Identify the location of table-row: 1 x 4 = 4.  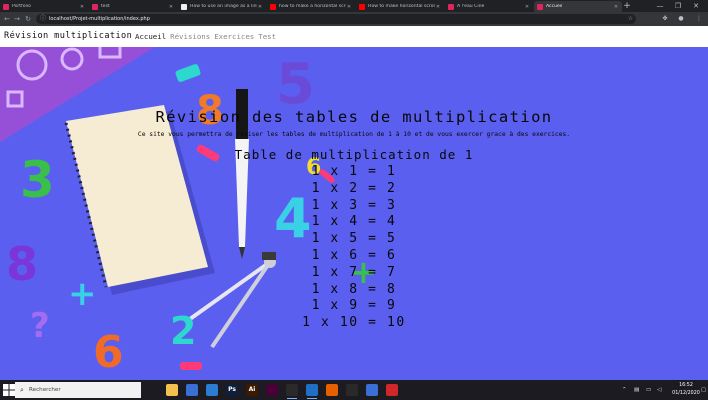
(354, 222).